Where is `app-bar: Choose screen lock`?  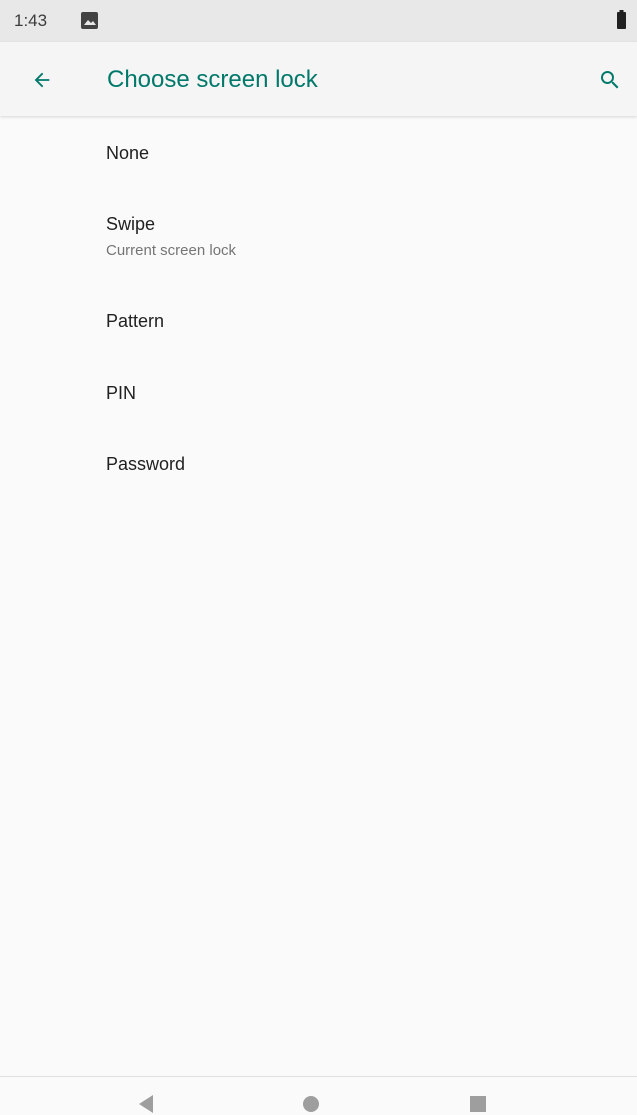 app-bar: Choose screen lock is located at coordinates (318, 79).